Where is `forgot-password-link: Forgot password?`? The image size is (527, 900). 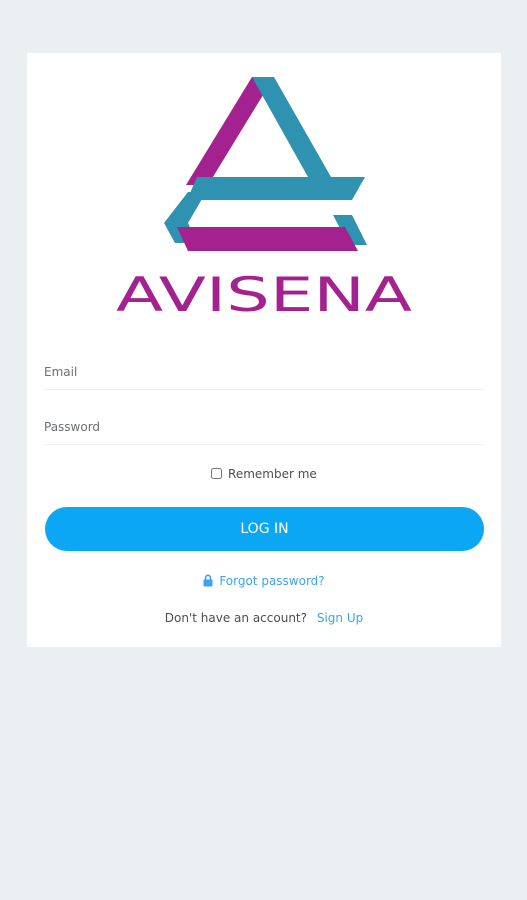 forgot-password-link: Forgot password? is located at coordinates (264, 581).